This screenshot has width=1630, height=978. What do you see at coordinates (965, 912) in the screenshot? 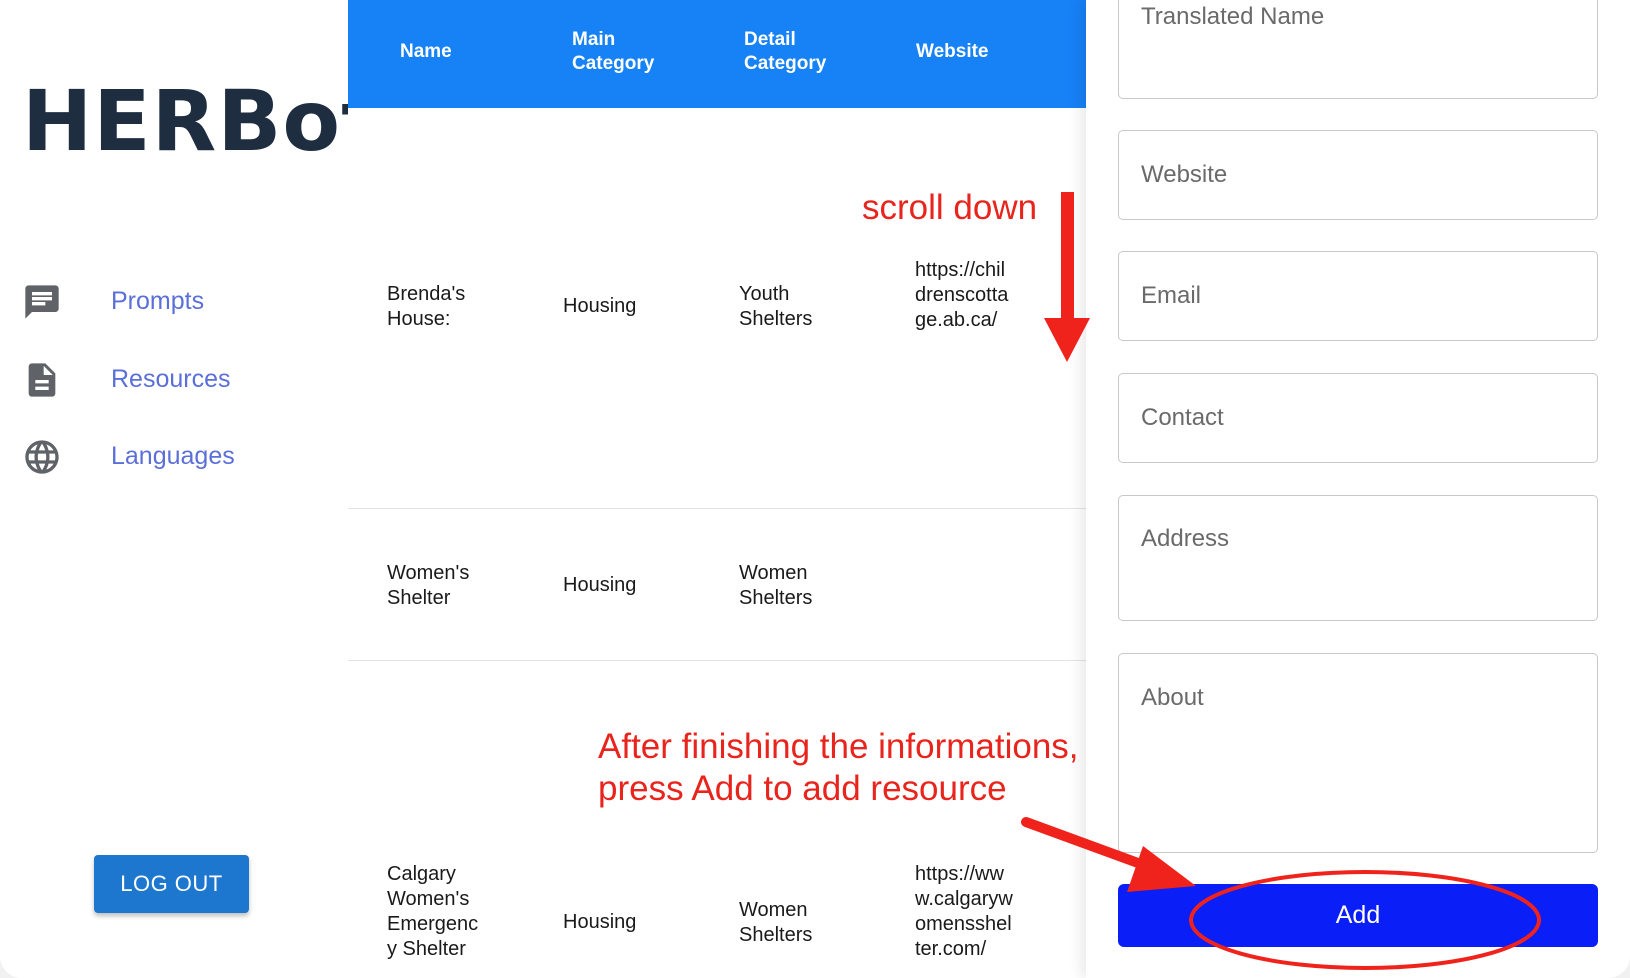
I see `cell-website: https://www.calgarywomensshelter.com/` at bounding box center [965, 912].